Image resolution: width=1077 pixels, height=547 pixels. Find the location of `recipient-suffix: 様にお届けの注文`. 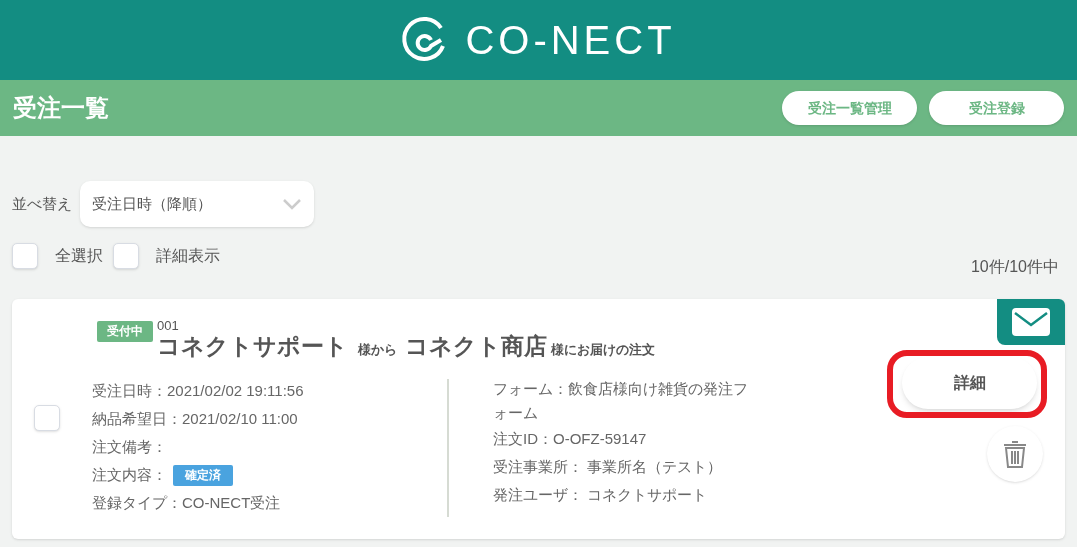

recipient-suffix: 様にお届けの注文 is located at coordinates (603, 349).